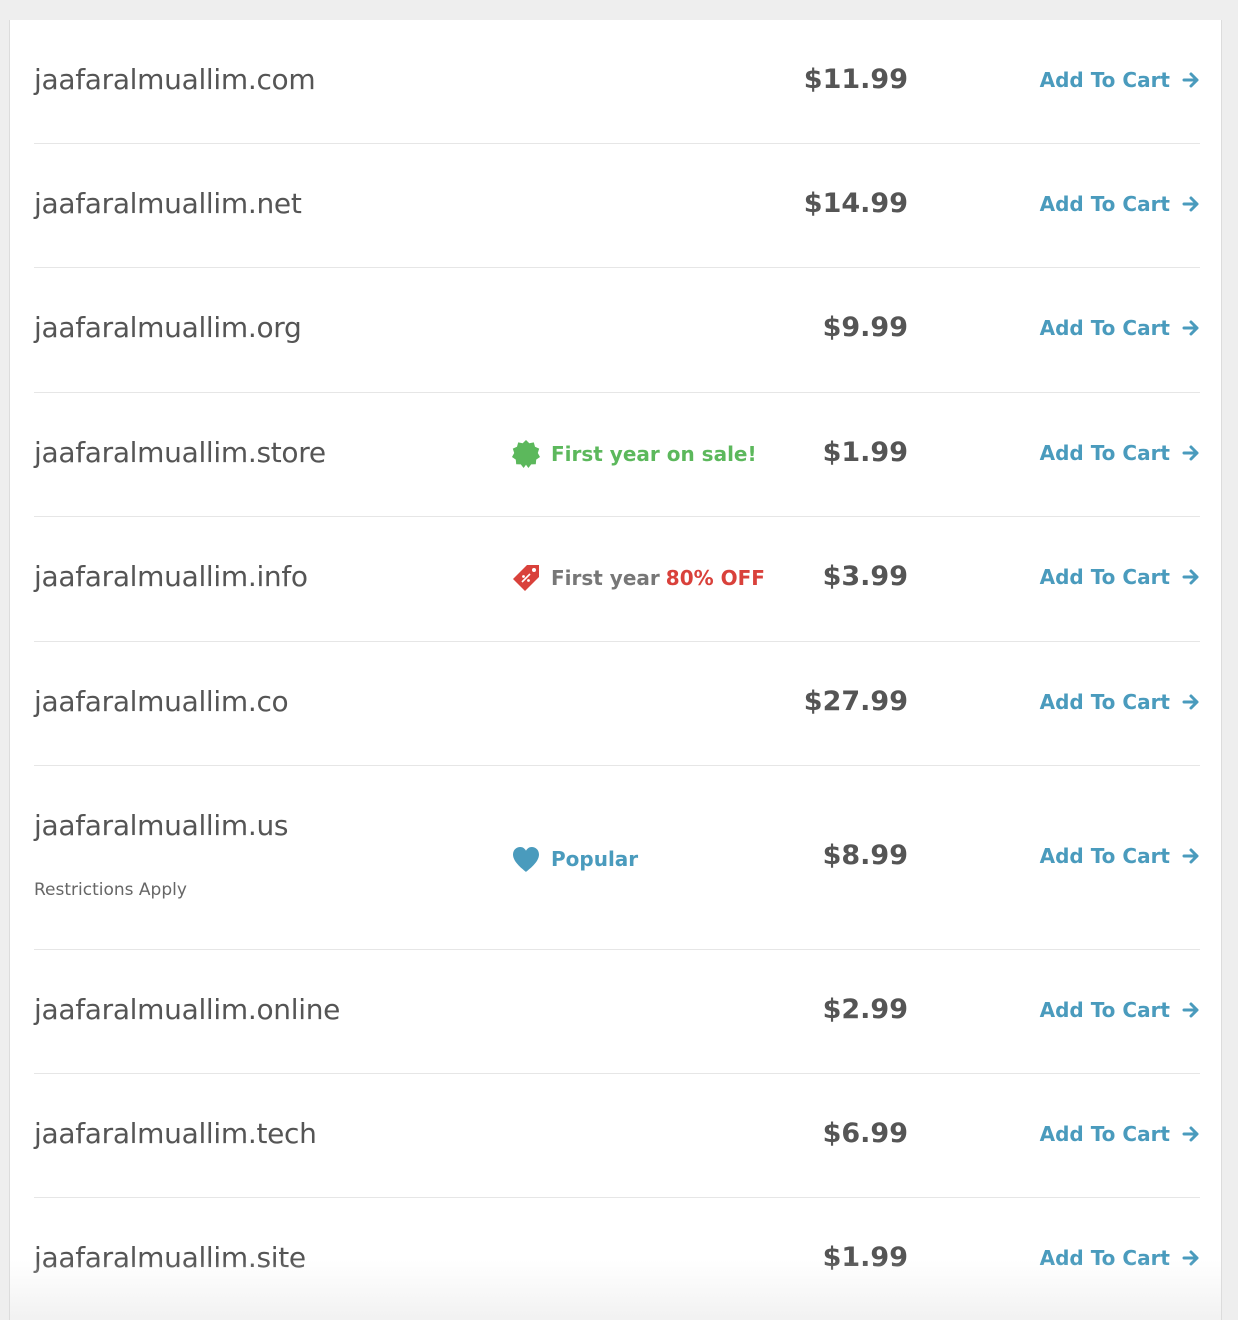  I want to click on domain-row: jaafaralmuallim.com $11.99 Add To Cart, so click(617, 82).